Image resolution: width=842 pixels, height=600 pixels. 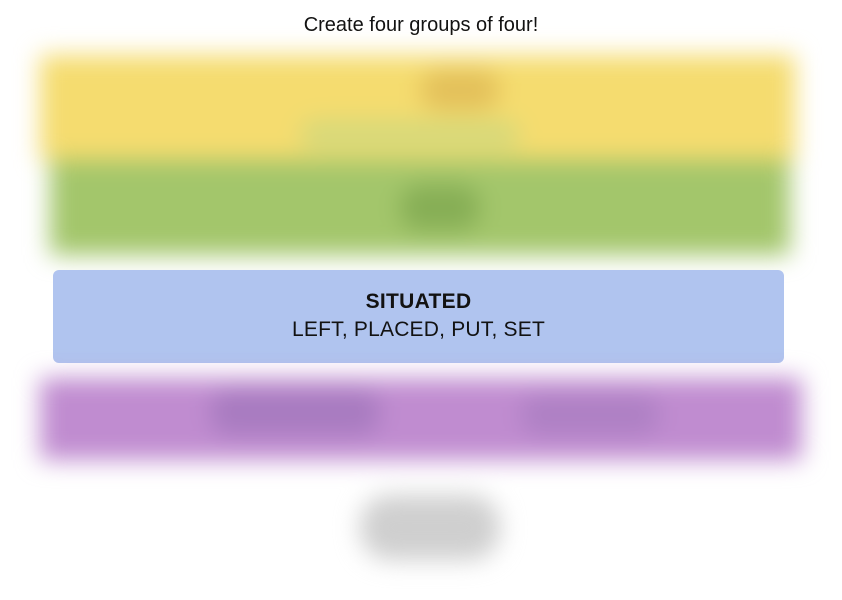 What do you see at coordinates (418, 301) in the screenshot?
I see `solved-group-category: SITUATED` at bounding box center [418, 301].